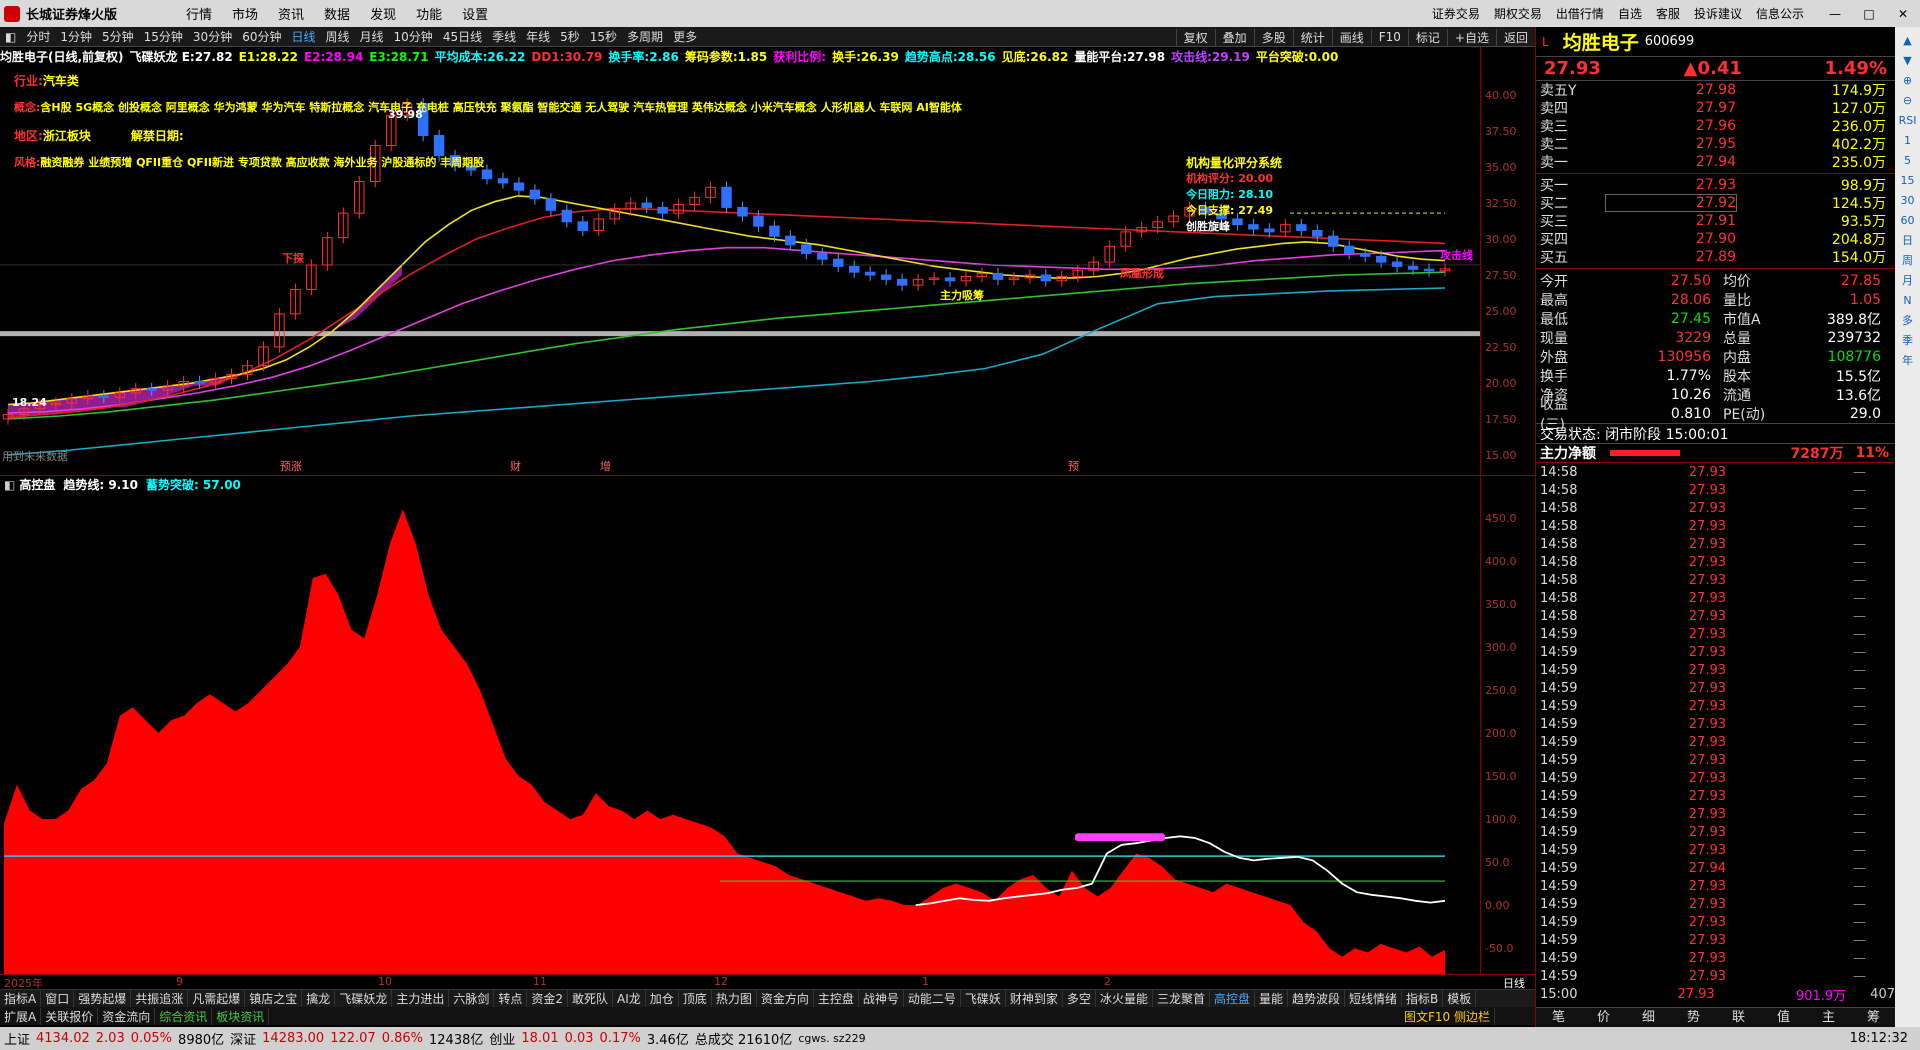 Image resolution: width=1920 pixels, height=1050 pixels. What do you see at coordinates (21, 998) in the screenshot?
I see `indicator-tab-0: 指标A` at bounding box center [21, 998].